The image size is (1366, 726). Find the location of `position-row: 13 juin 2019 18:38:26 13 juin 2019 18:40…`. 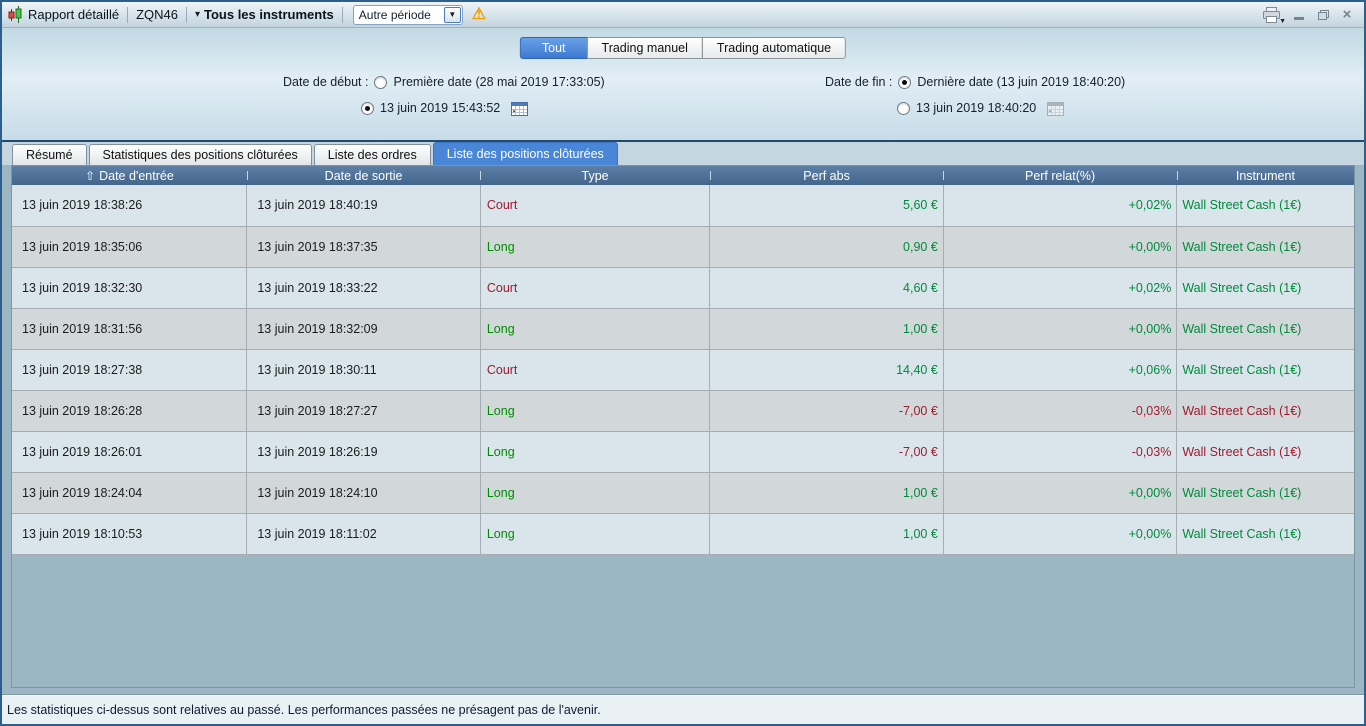

position-row: 13 juin 2019 18:38:26 13 juin 2019 18:40… is located at coordinates (683, 206).